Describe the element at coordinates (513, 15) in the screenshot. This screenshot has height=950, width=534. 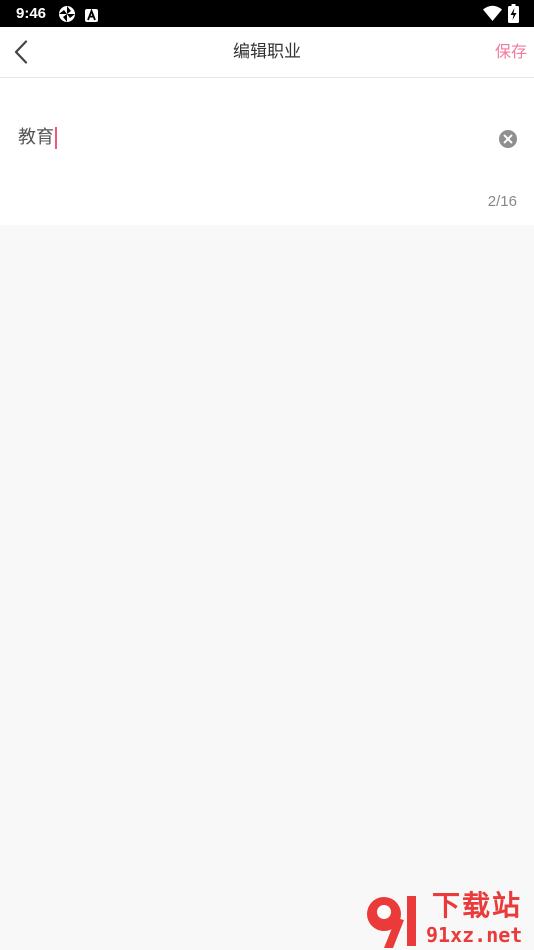
I see `battery-charging-icon` at that location.